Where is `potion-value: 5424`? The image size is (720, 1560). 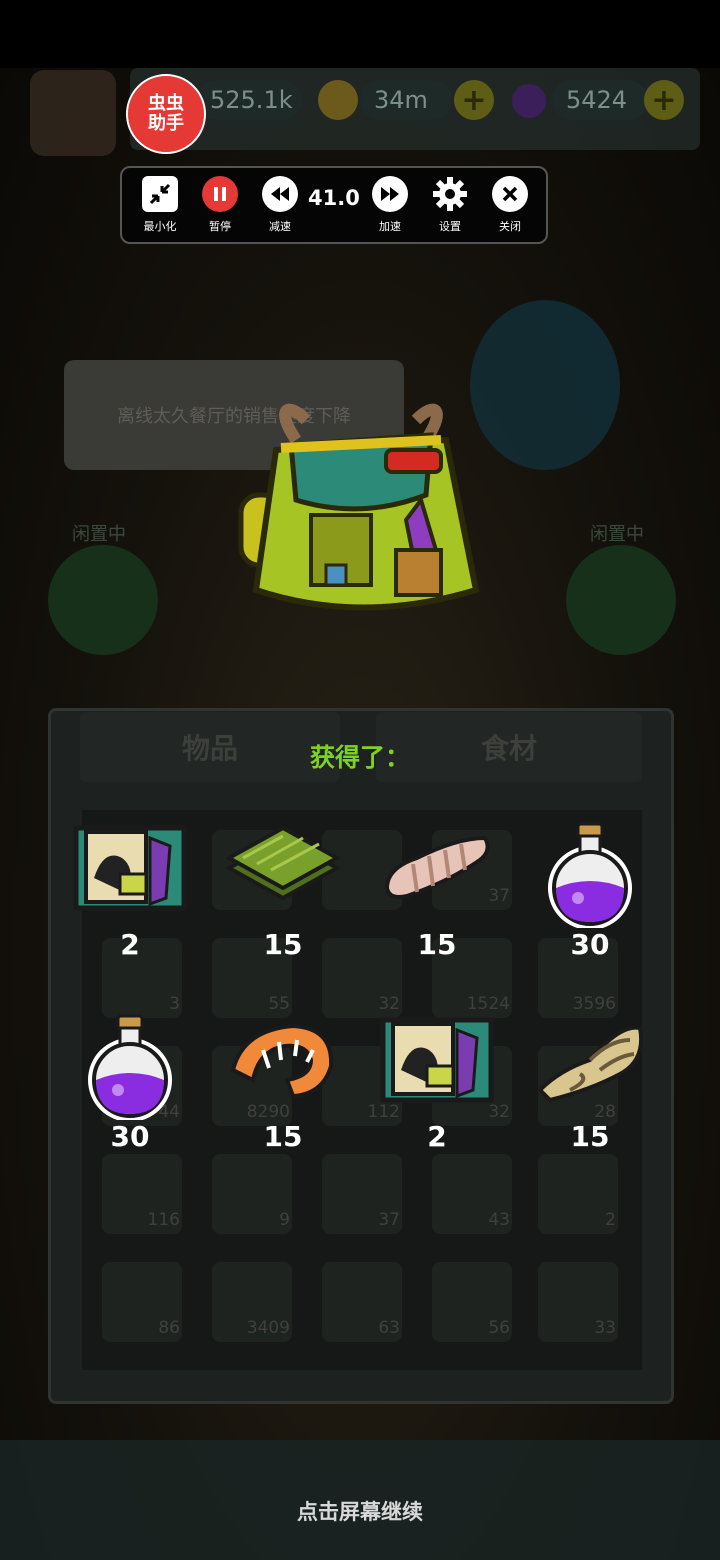 potion-value: 5424 is located at coordinates (597, 100).